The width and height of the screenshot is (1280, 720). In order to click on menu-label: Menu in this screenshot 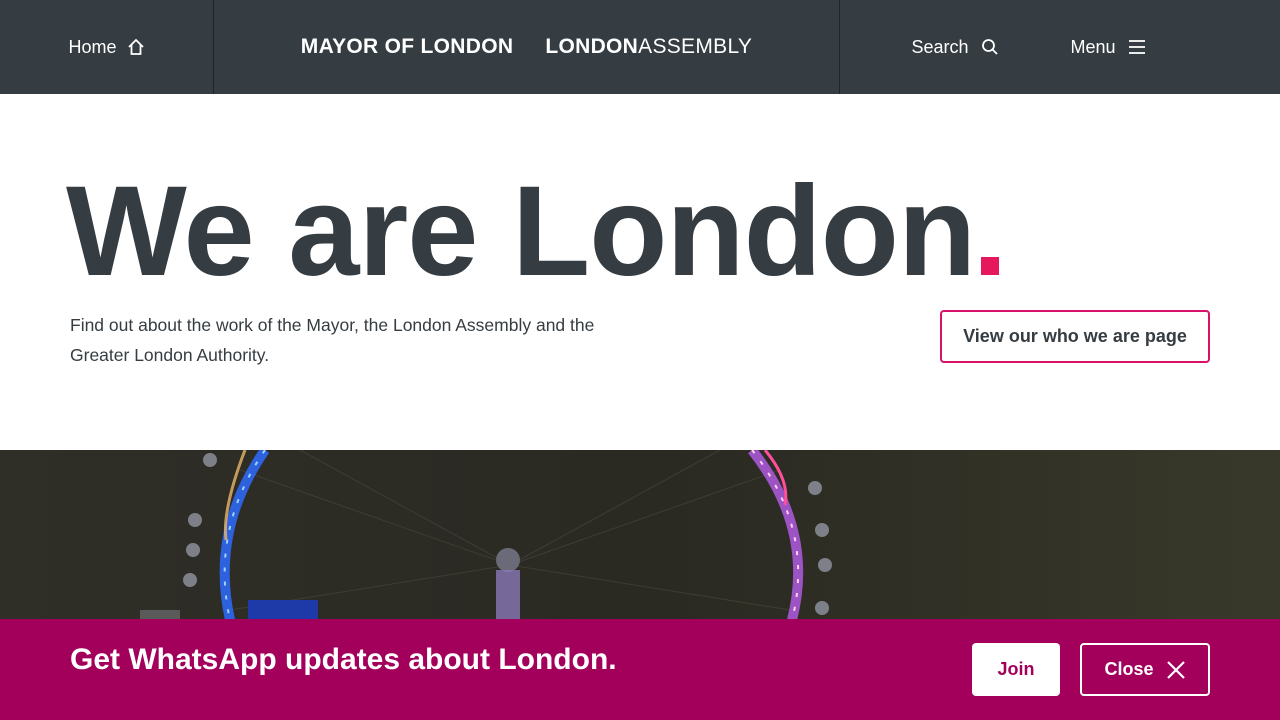, I will do `click(1093, 46)`.